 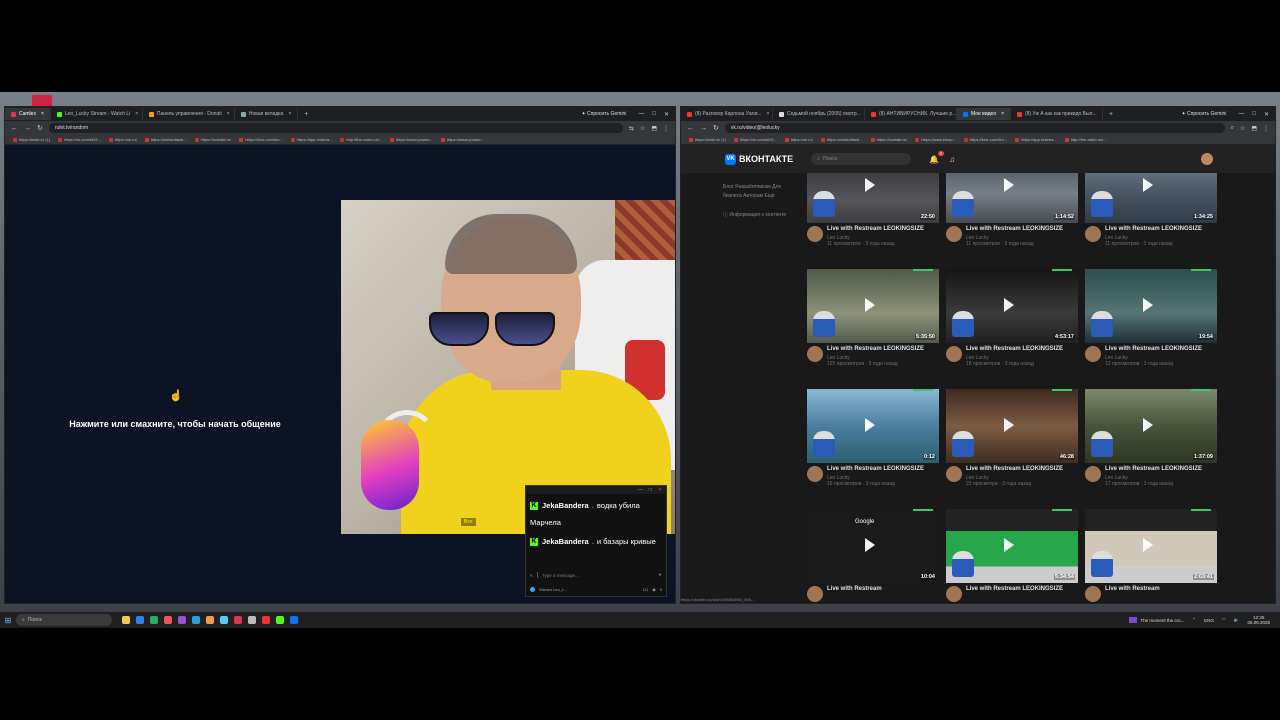 What do you see at coordinates (1209, 620) in the screenshot?
I see `lang-indicator: ENG` at bounding box center [1209, 620].